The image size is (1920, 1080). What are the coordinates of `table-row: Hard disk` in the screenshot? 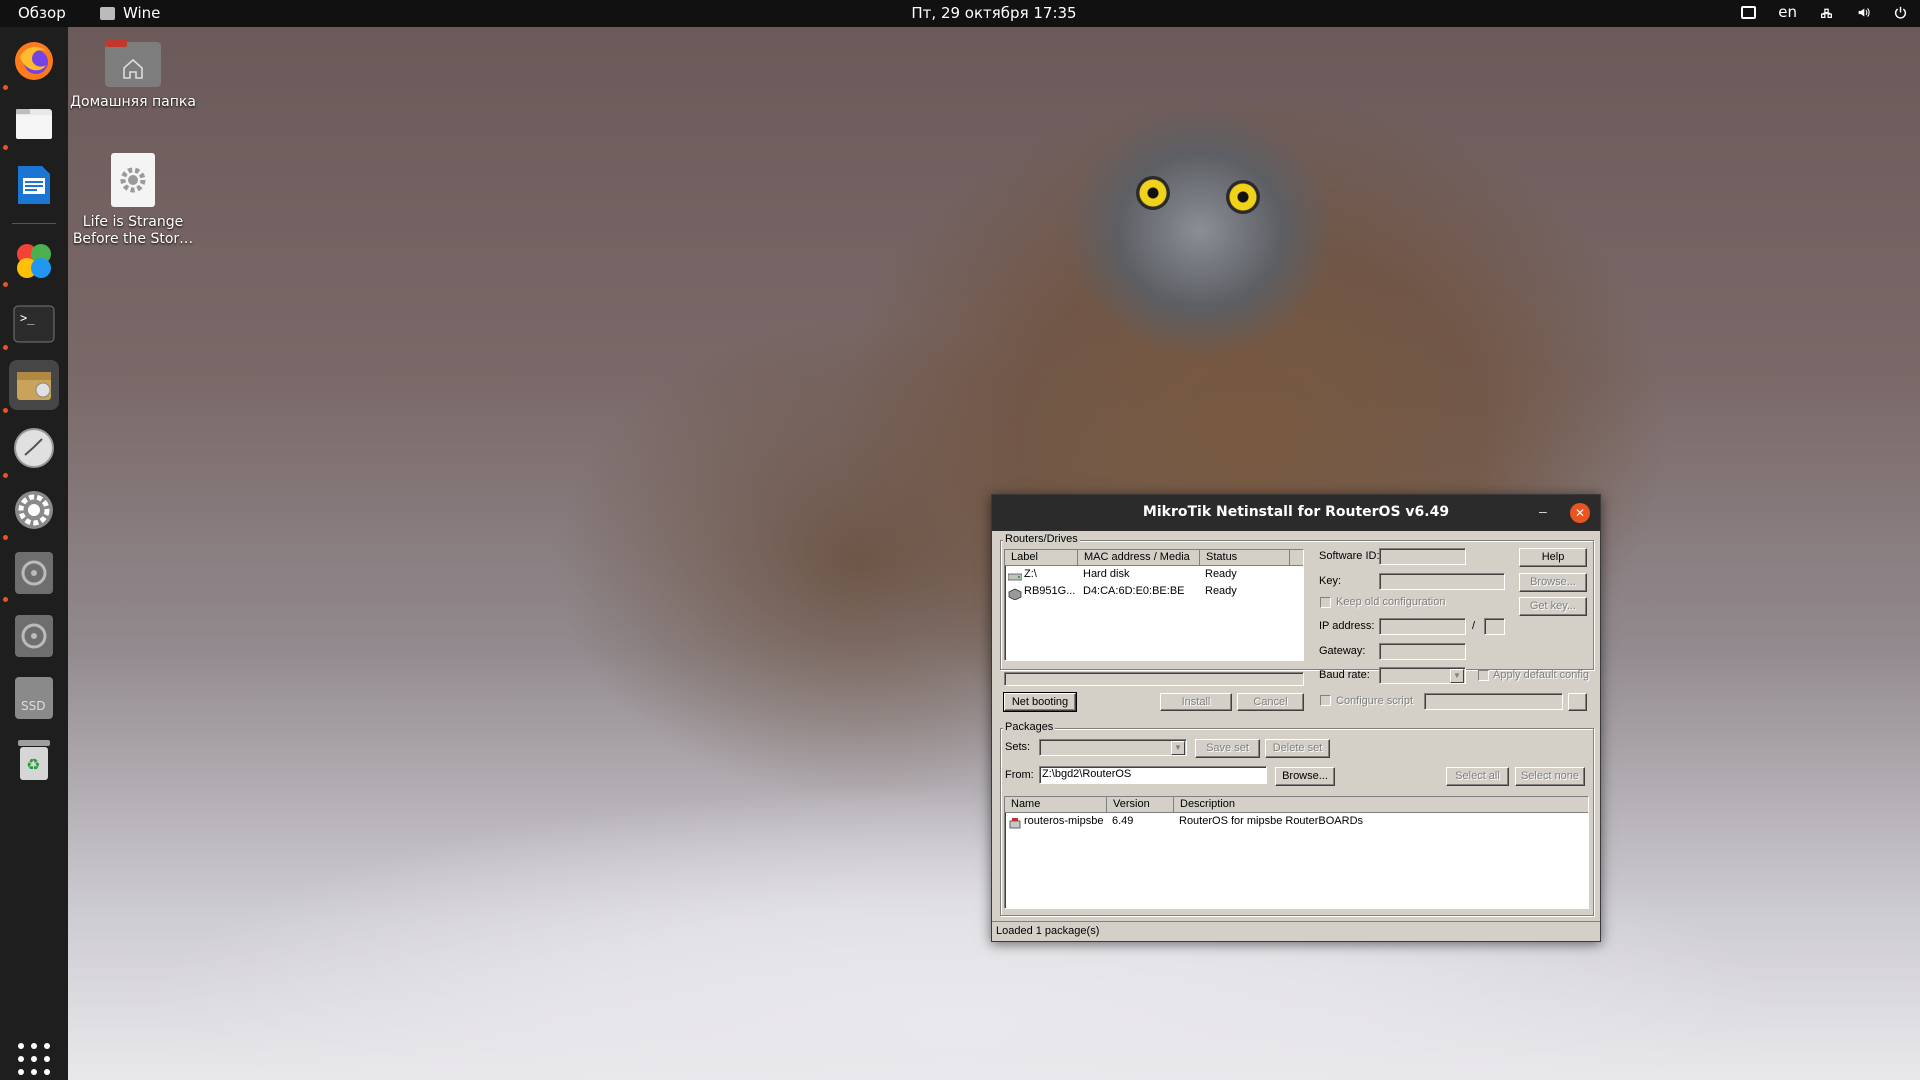 It's located at (1106, 574).